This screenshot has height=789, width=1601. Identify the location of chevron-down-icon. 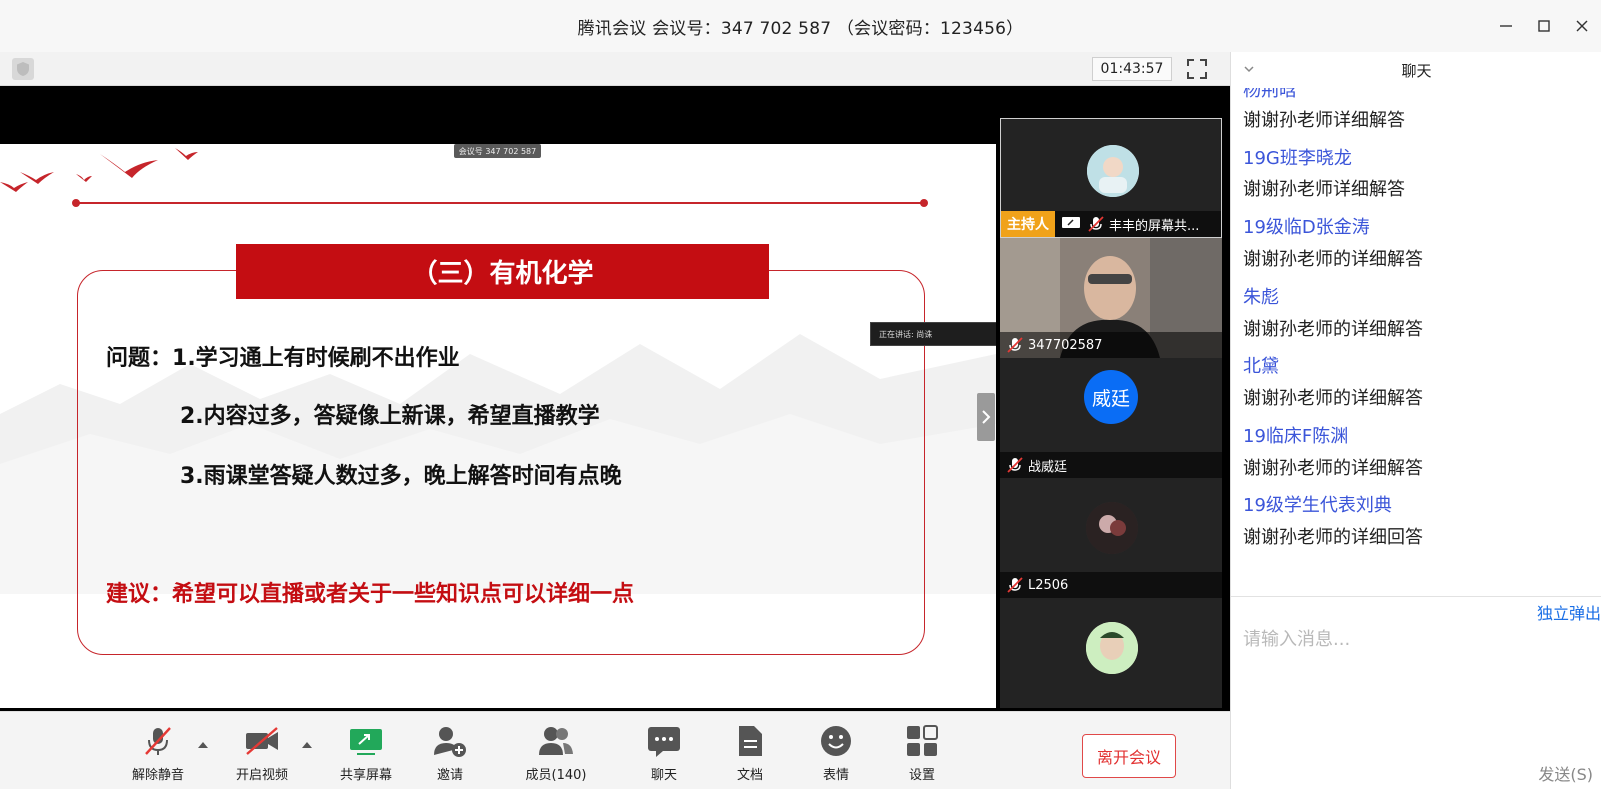
(1249, 69).